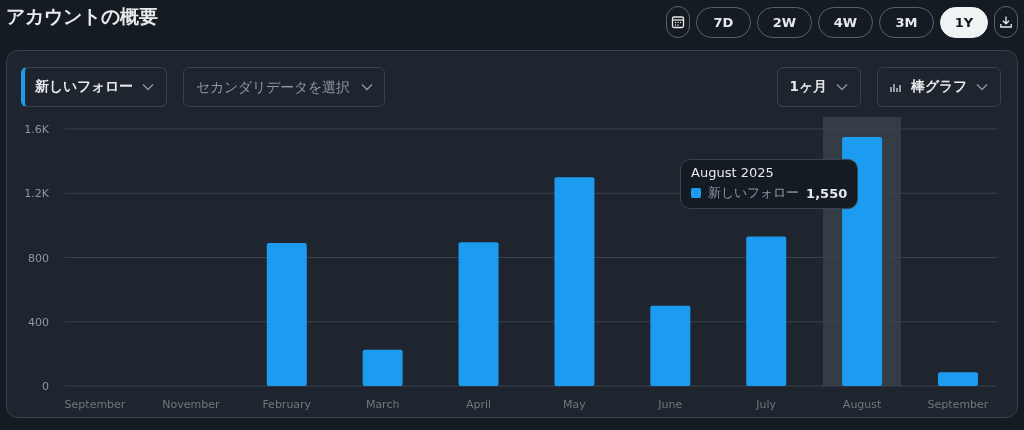 The width and height of the screenshot is (1024, 430). I want to click on tooltip-label: 新しいフォロー, so click(754, 193).